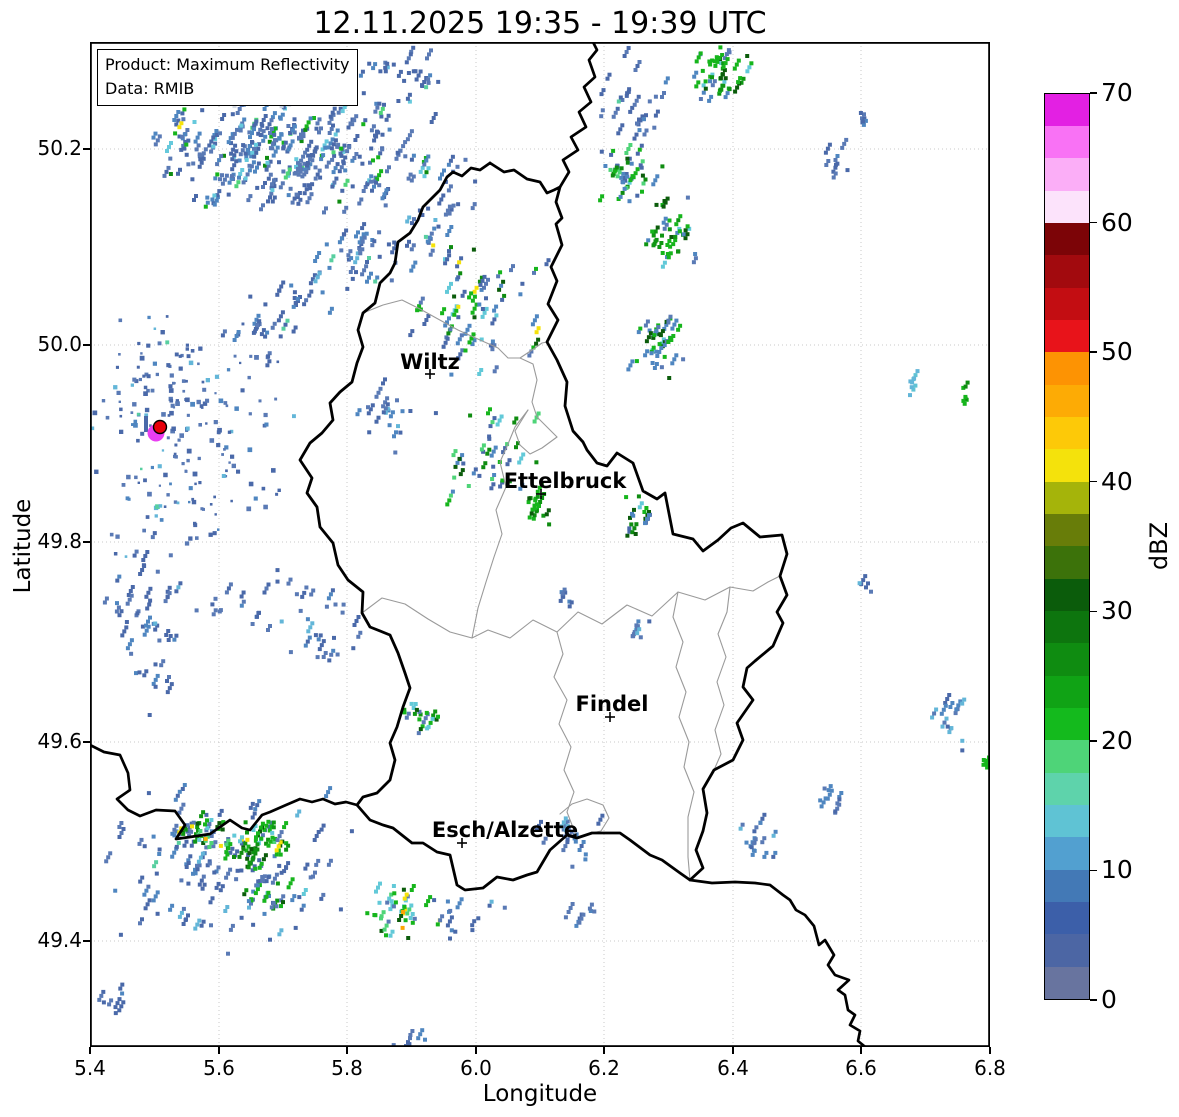 This screenshot has height=1117, width=1179. I want to click on colorbar-tick-label: 60, so click(1117, 222).